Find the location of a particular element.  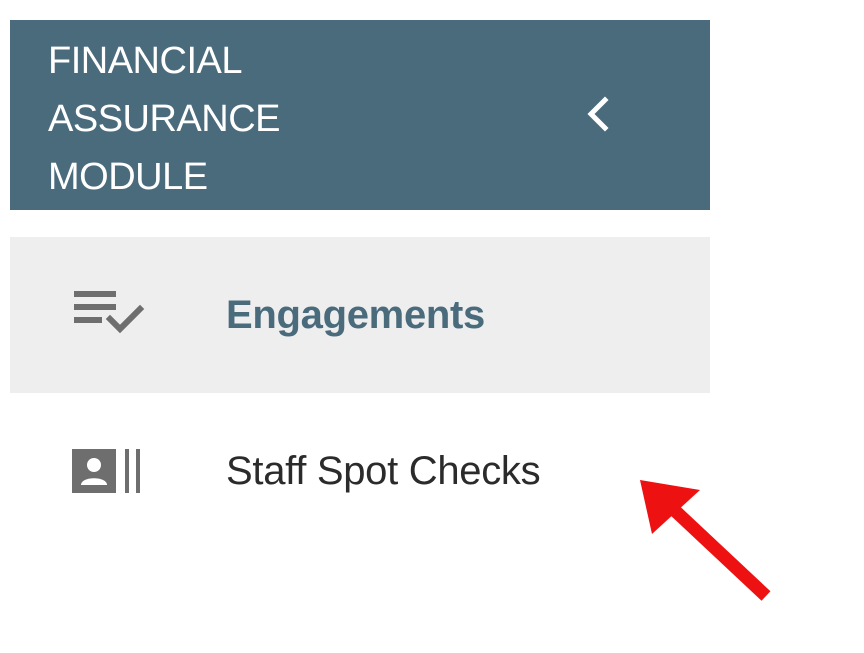

checklist-icon is located at coordinates (112, 315).